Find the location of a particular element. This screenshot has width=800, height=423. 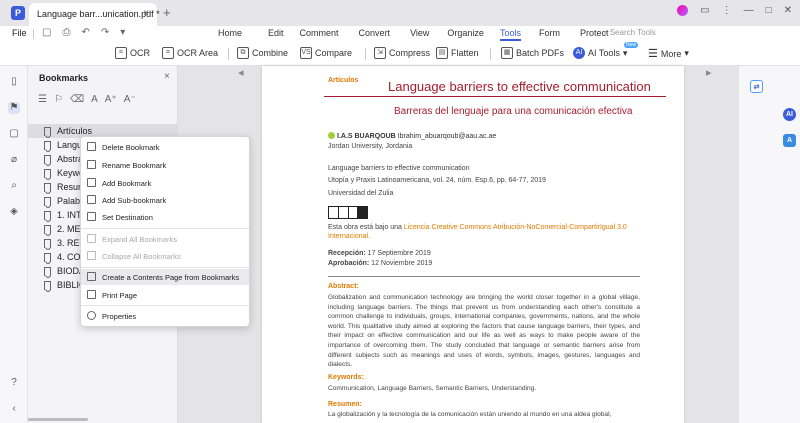

customize-icon: ▾ is located at coordinates (122, 32).